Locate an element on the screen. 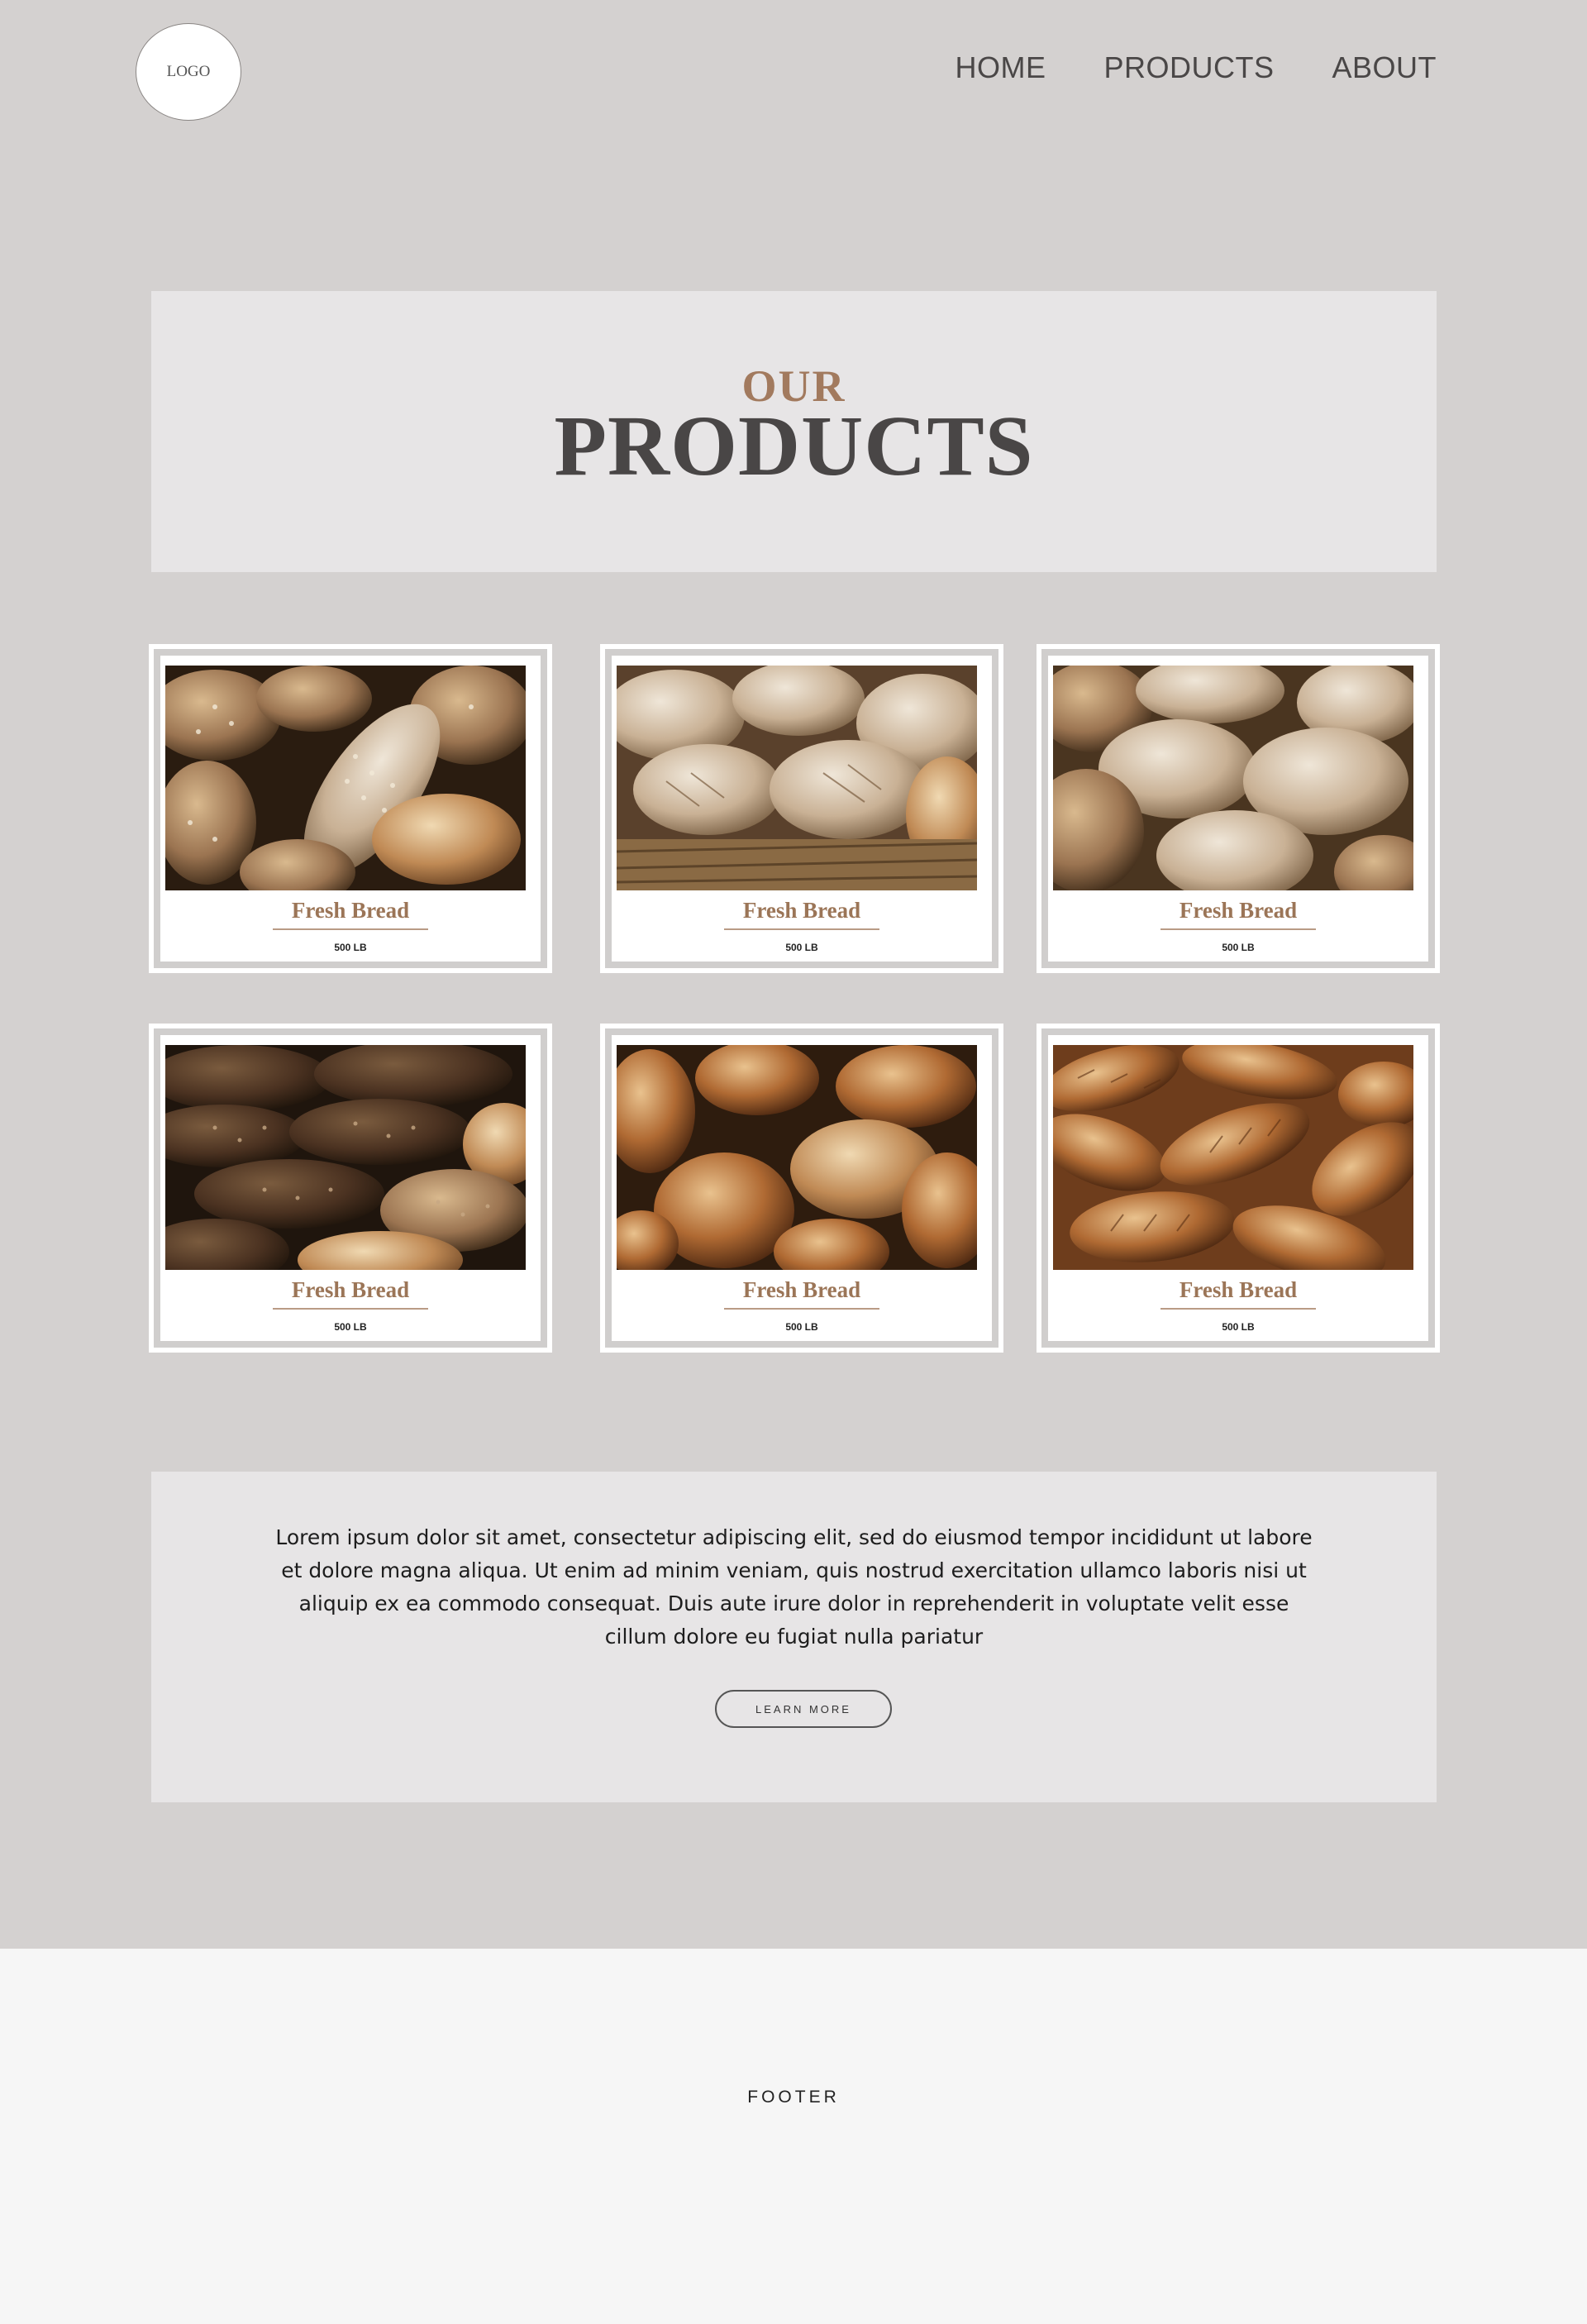 This screenshot has height=2324, width=1587. products-hero: OUR PRODUCTS is located at coordinates (794, 431).